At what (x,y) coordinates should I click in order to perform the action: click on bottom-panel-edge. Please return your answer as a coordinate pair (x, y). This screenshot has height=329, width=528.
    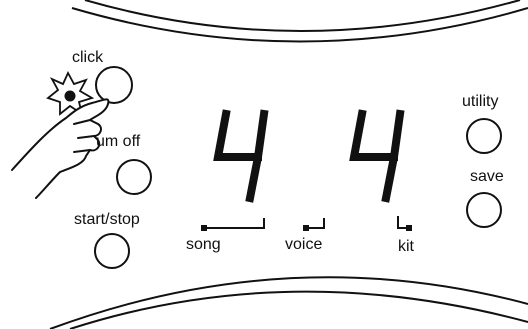
    Looking at the image, I should click on (288, 302).